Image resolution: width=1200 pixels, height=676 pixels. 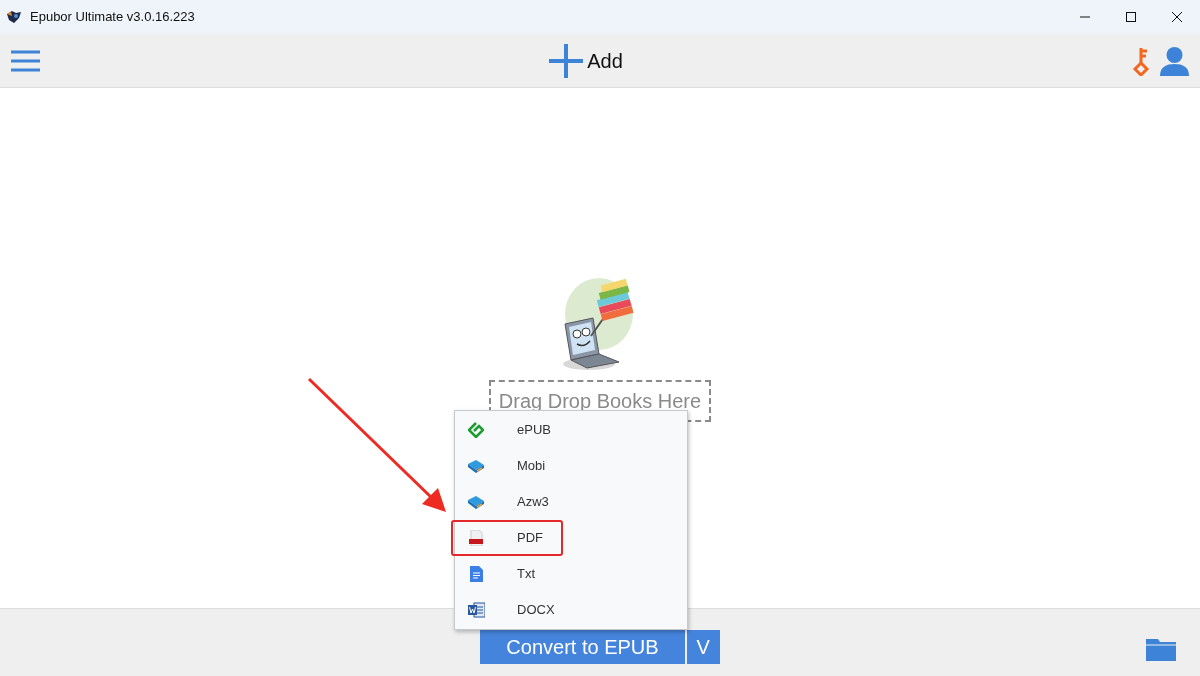 What do you see at coordinates (1174, 60) in the screenshot?
I see `user-icon` at bounding box center [1174, 60].